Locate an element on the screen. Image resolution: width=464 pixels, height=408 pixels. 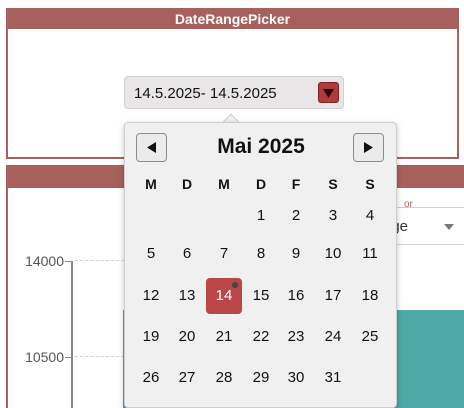
calendar-day: 17 is located at coordinates (333, 296).